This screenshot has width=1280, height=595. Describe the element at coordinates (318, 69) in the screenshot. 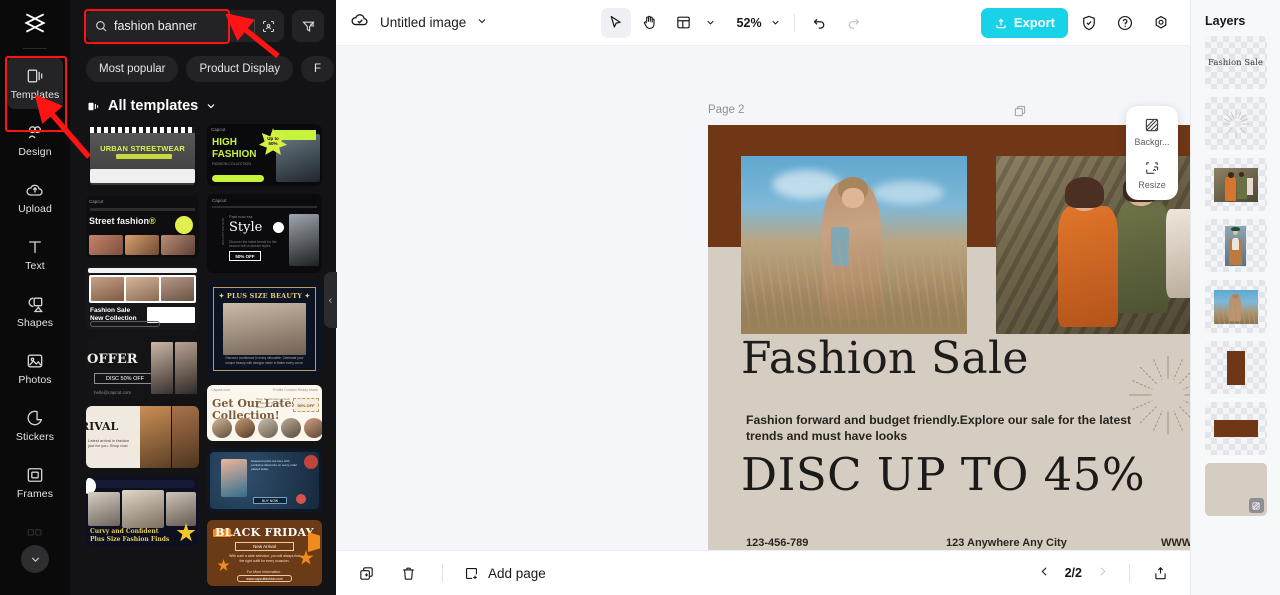

I see `chip-overflow: F` at that location.